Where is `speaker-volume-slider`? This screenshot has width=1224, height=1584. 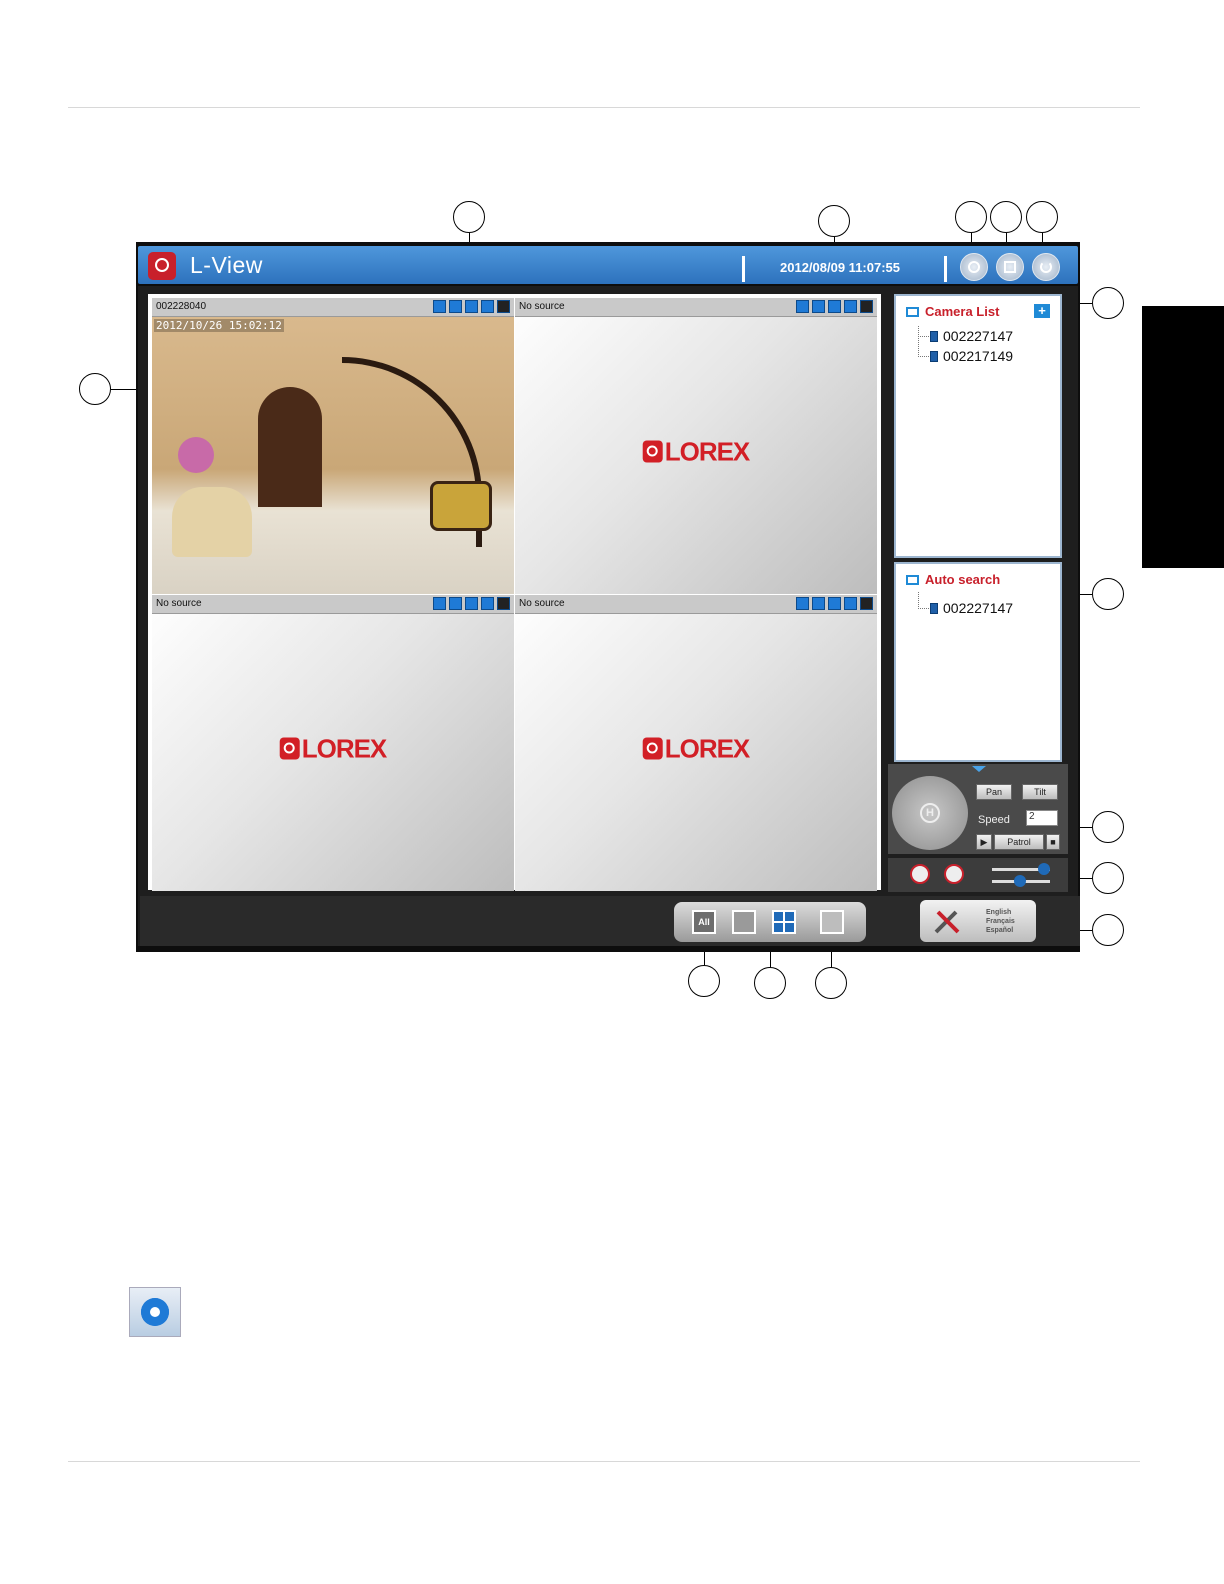 speaker-volume-slider is located at coordinates (1021, 881).